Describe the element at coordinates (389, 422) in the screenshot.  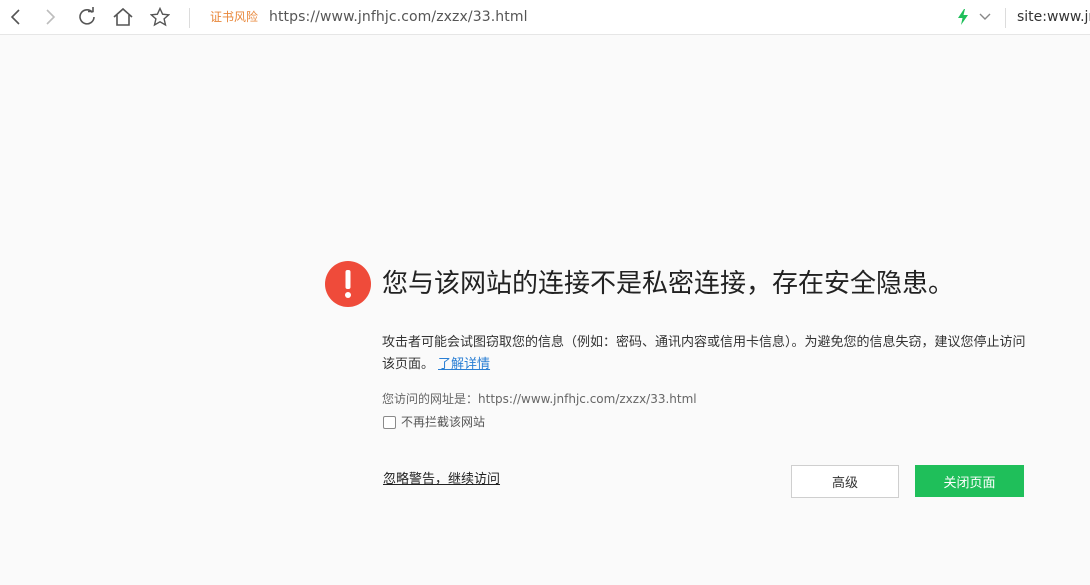
I see `dont-block-checkbox` at that location.